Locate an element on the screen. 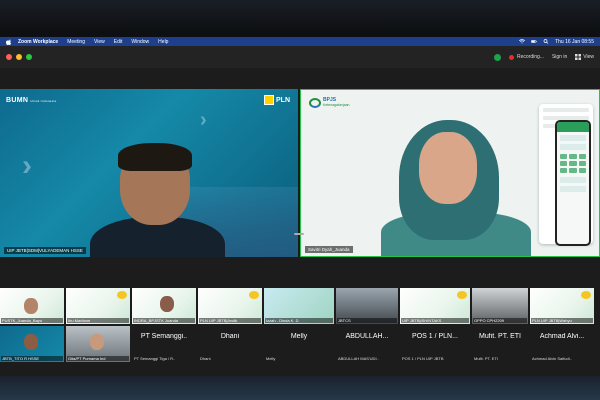 The height and width of the screenshot is (400, 600). participant-name-tile: Dhani Dhani is located at coordinates (230, 344).